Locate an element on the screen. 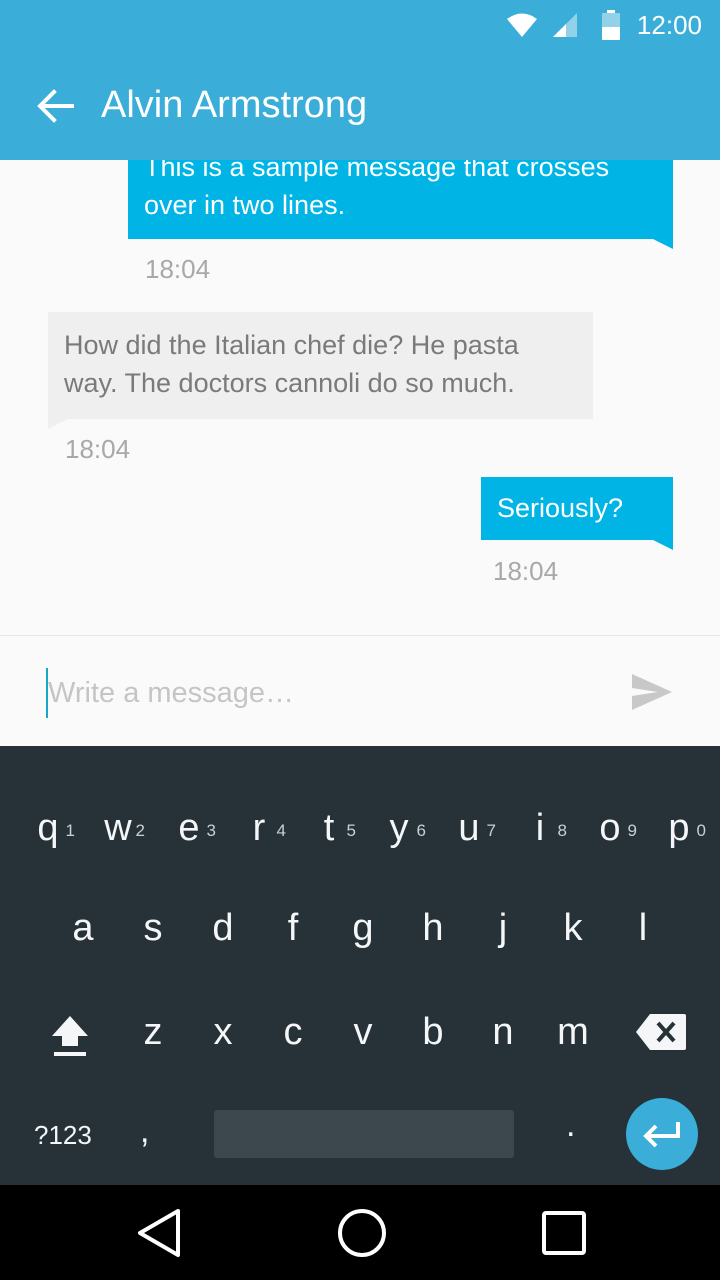  key-label: l is located at coordinates (643, 928).